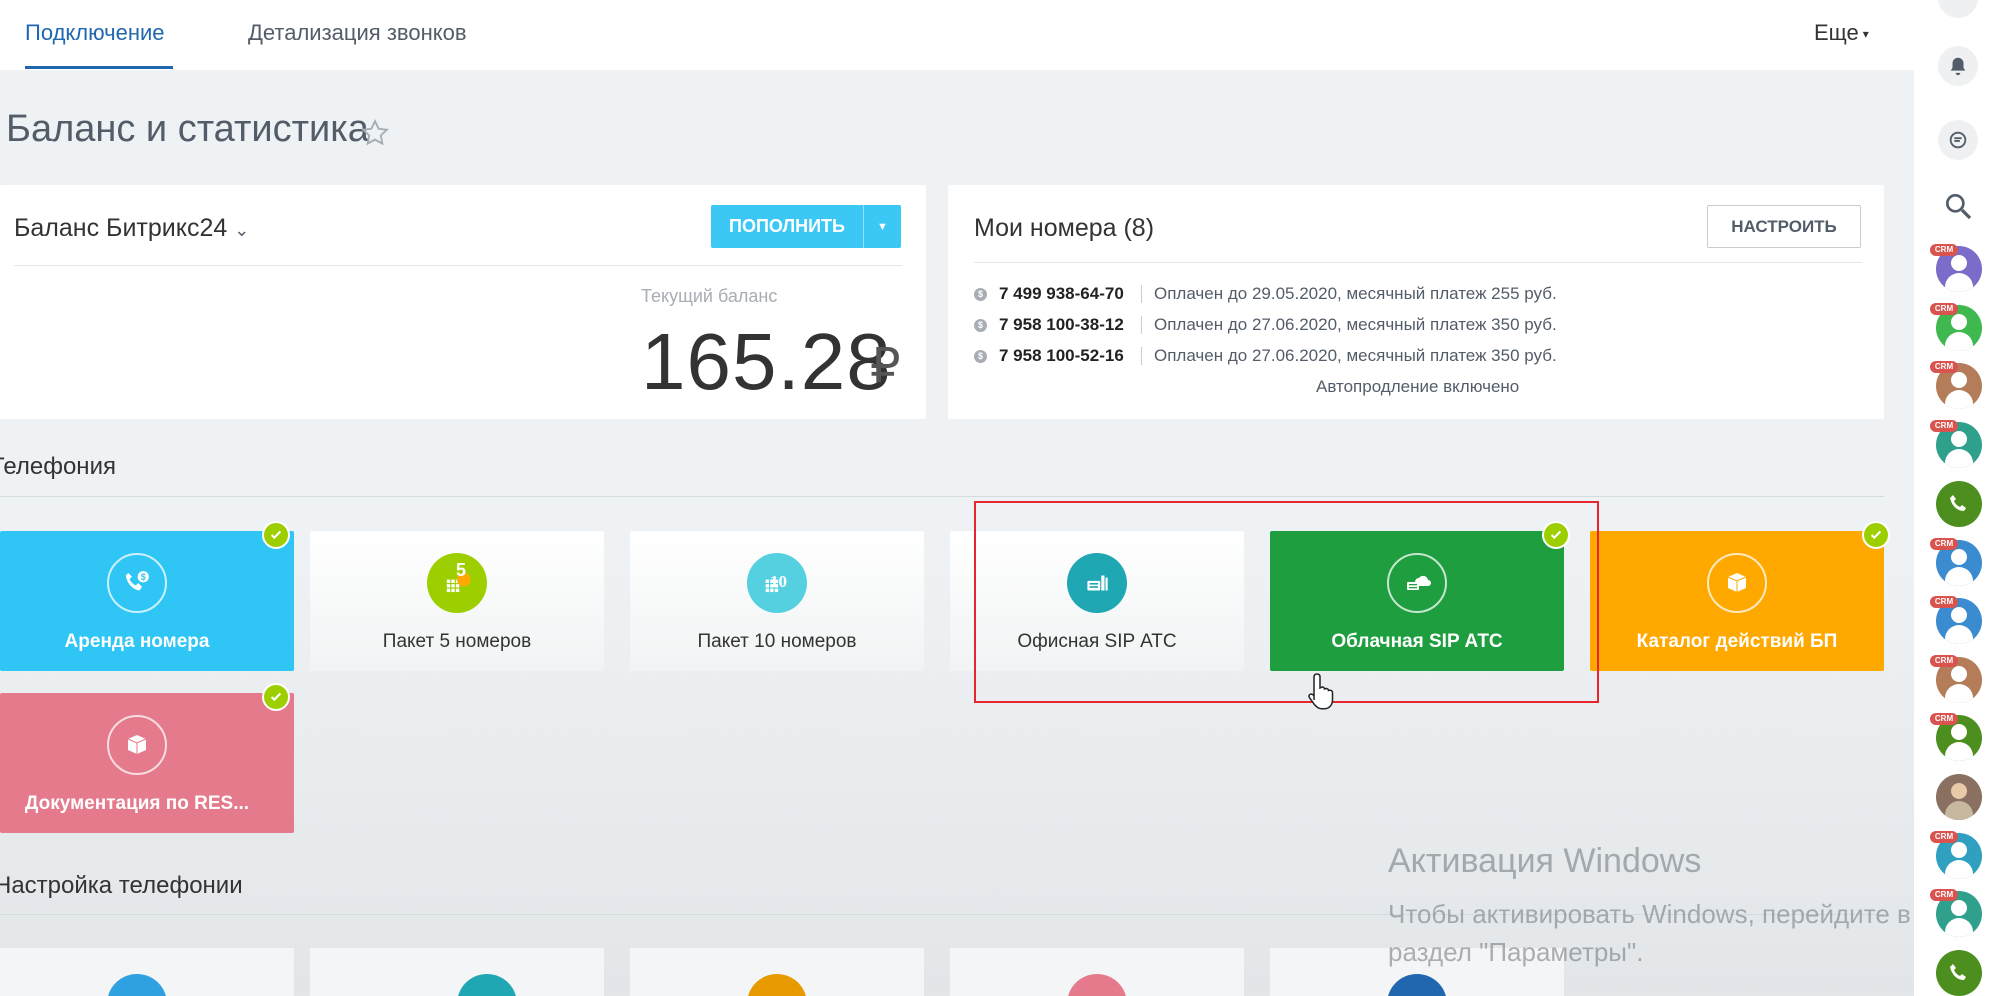  Describe the element at coordinates (1064, 228) in the screenshot. I see `my-numbers-title: Мои номера (8)` at that location.